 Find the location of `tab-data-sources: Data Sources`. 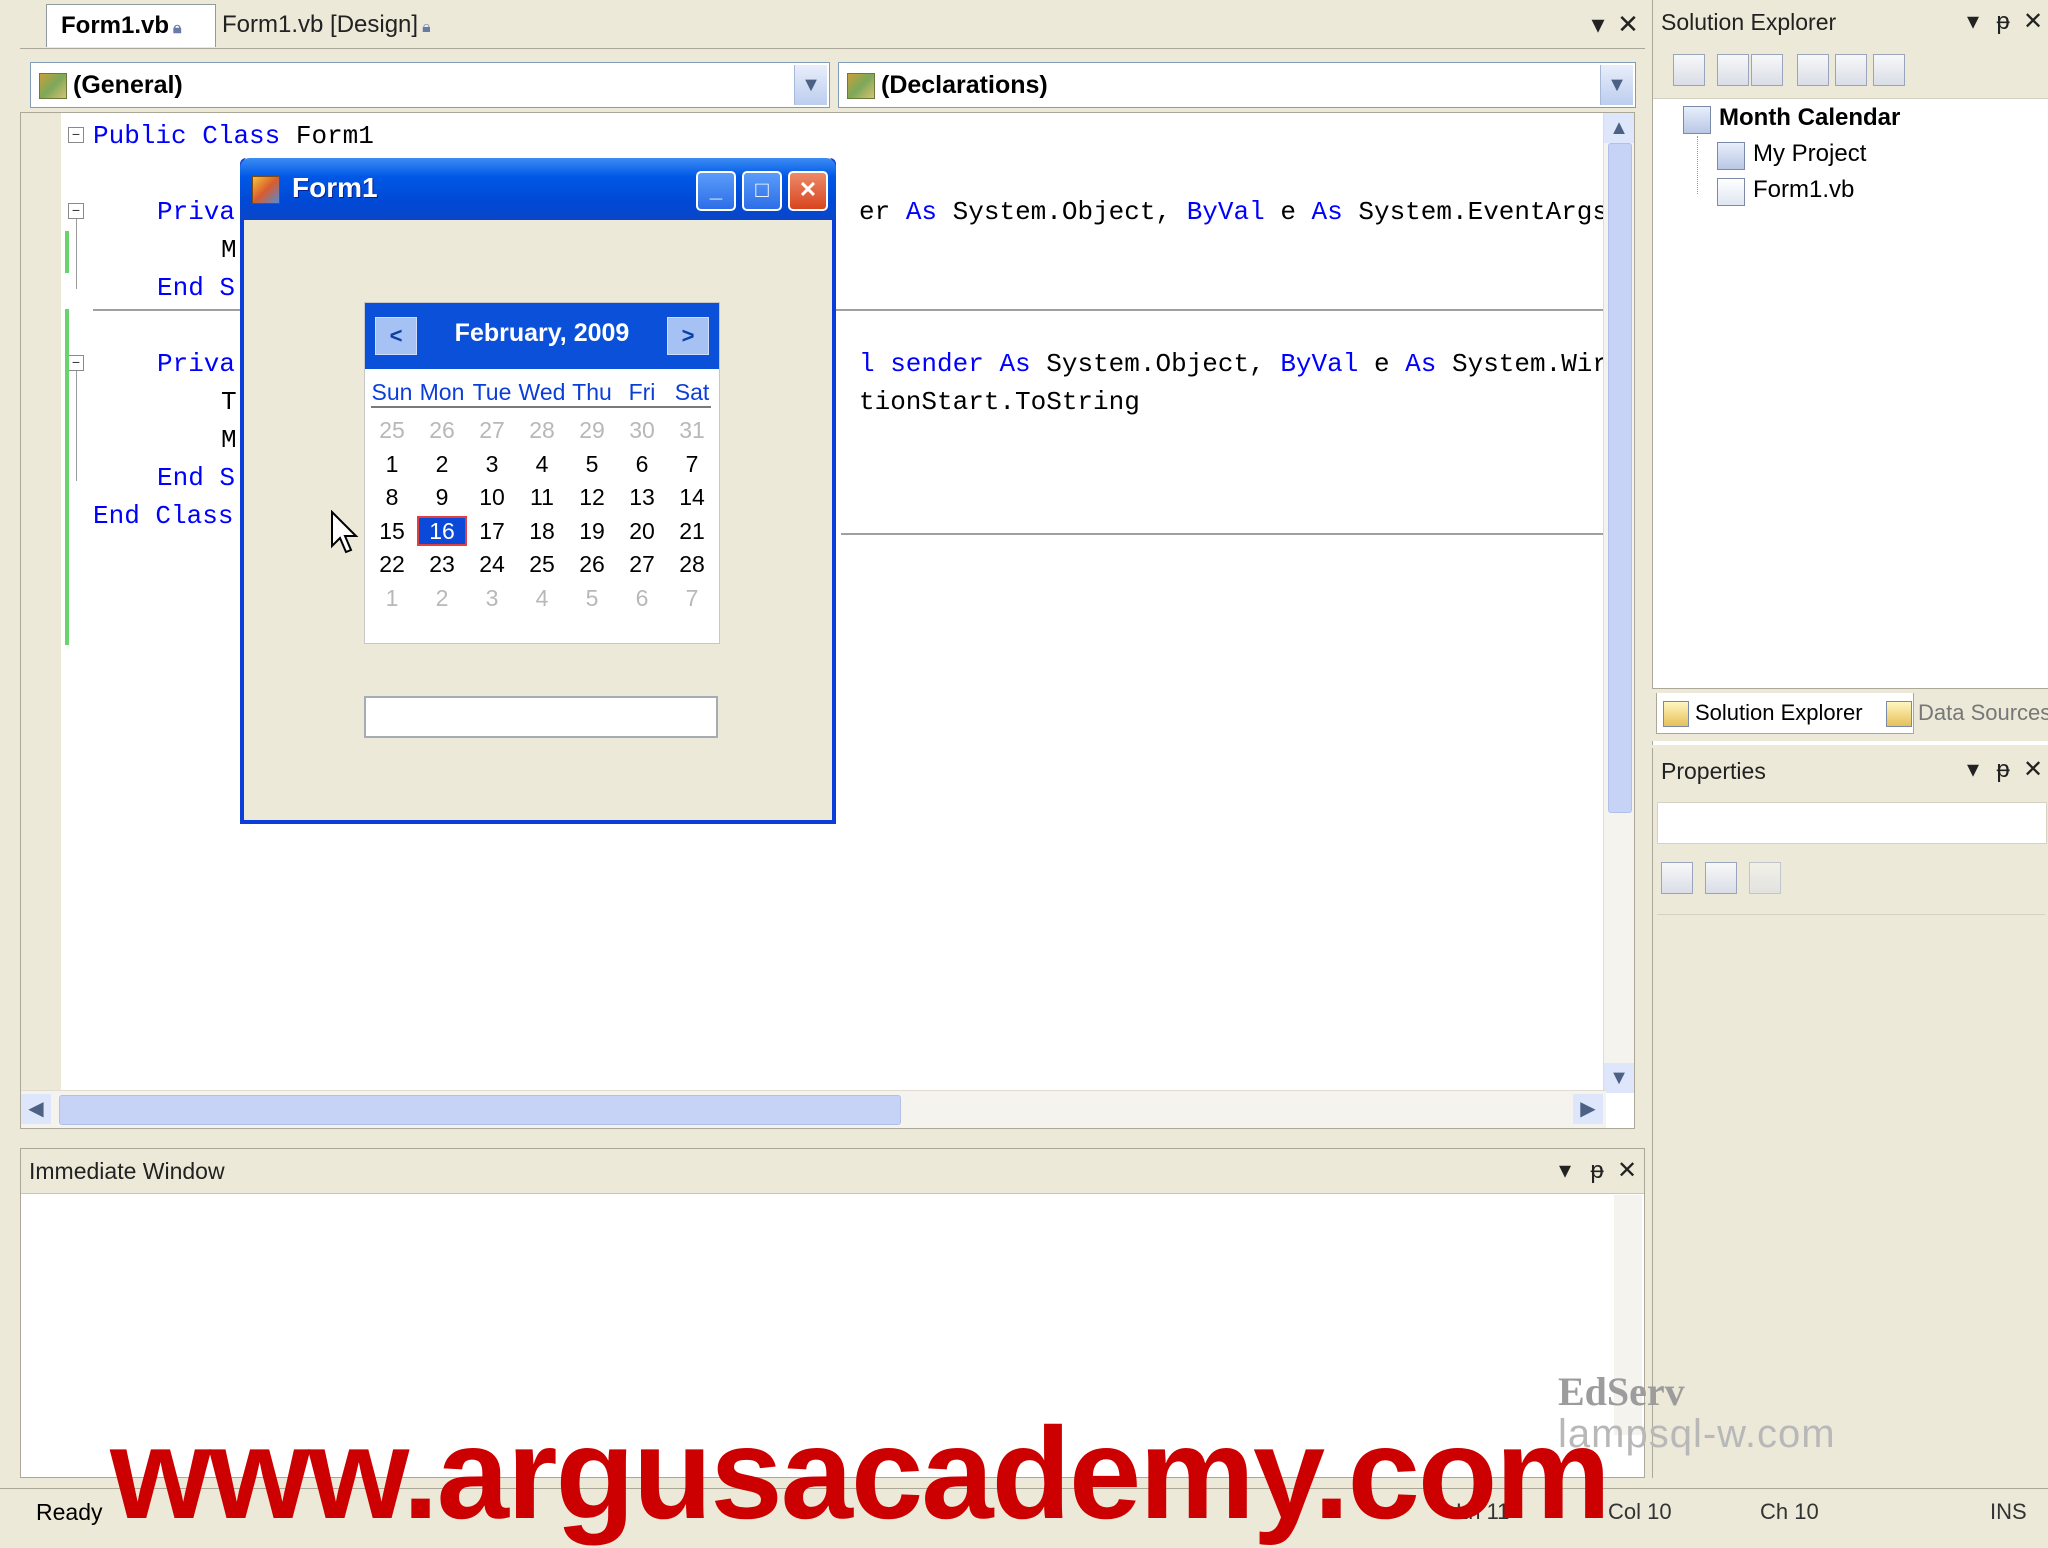

tab-data-sources: Data Sources is located at coordinates (1964, 713).